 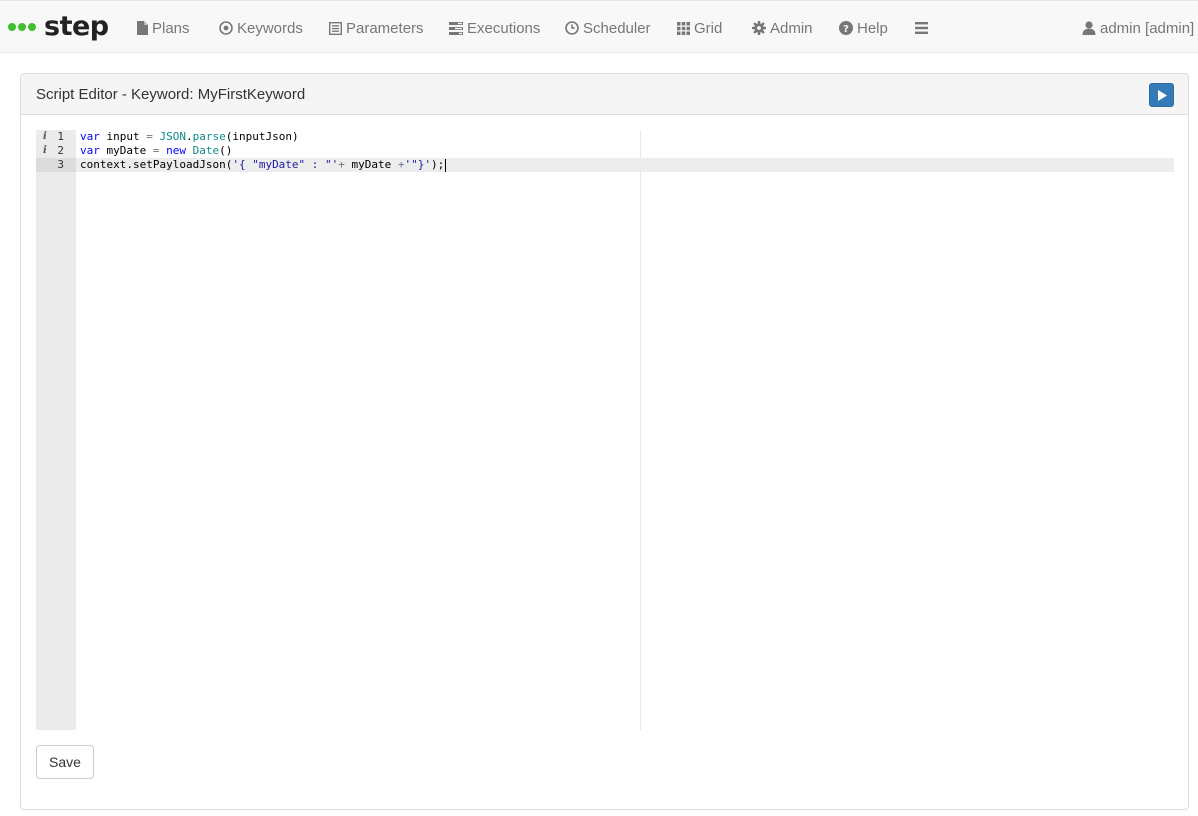 I want to click on nav-grid-label: Grid, so click(x=708, y=28).